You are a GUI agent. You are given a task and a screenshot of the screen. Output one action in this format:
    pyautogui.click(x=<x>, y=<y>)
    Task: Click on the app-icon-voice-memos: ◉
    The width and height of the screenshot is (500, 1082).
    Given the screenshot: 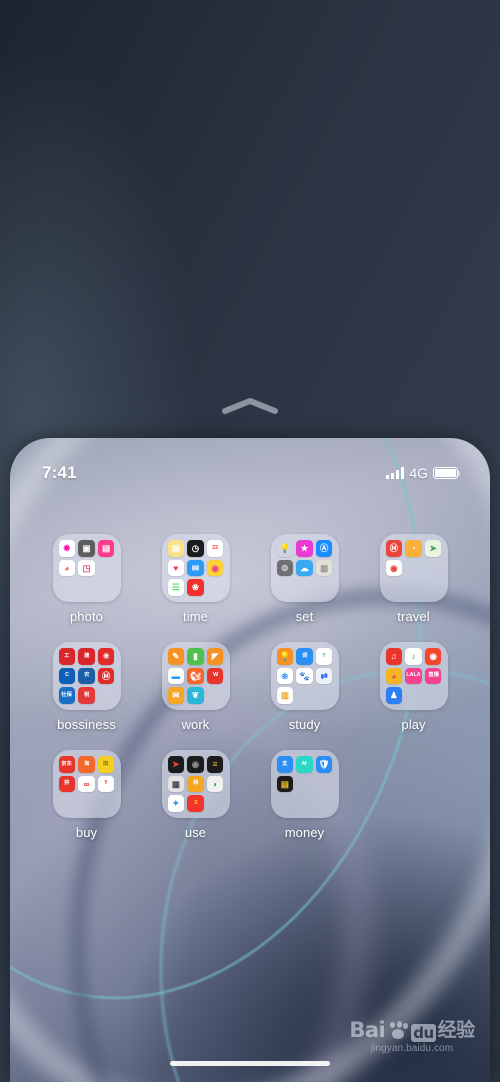 What is the action you would take?
    pyautogui.click(x=195, y=764)
    